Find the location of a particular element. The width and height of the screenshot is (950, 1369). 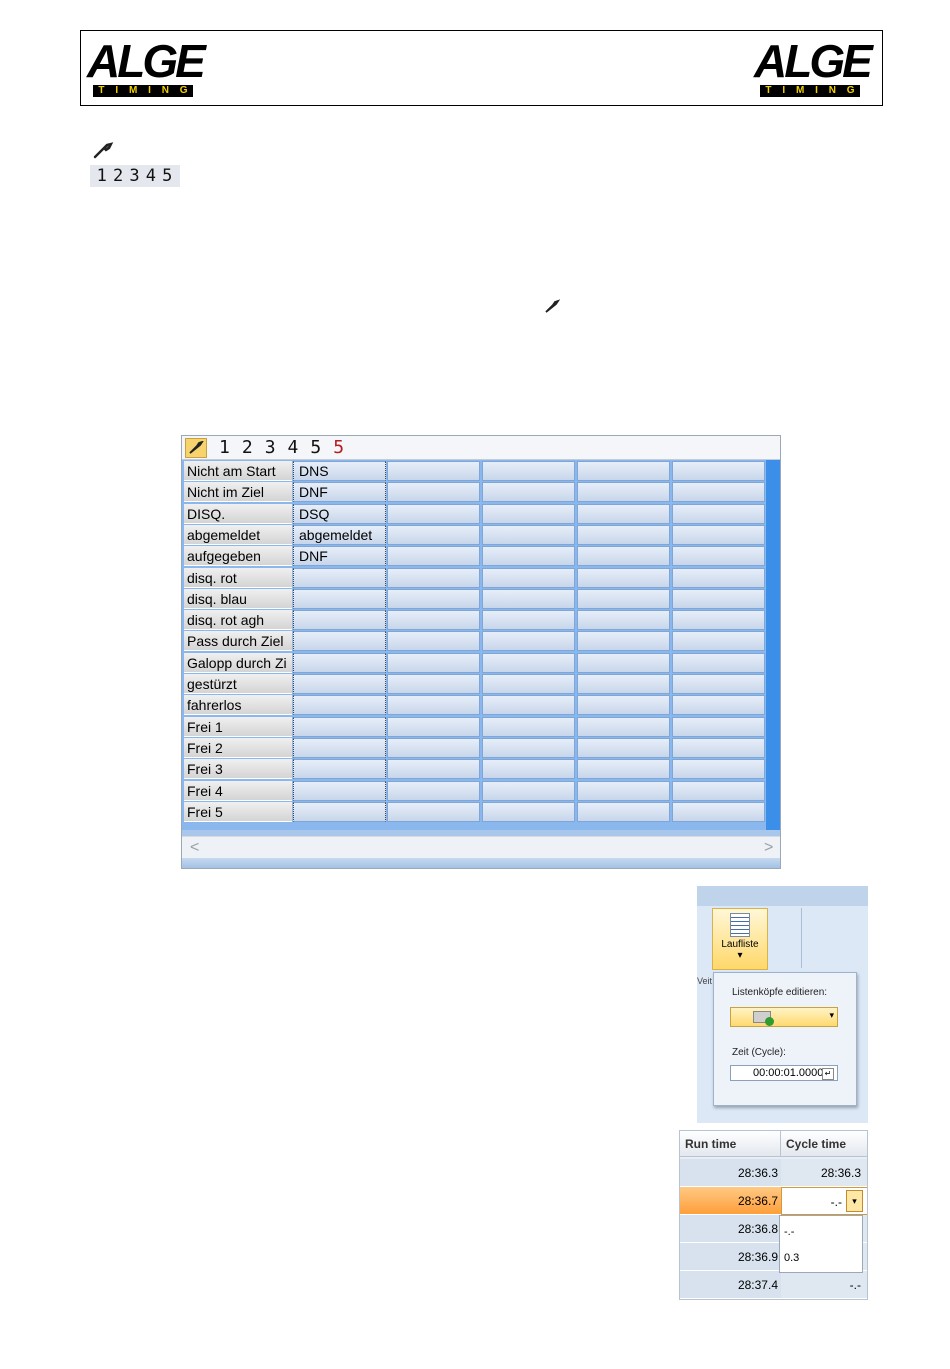

dropdown-option: -.- is located at coordinates (789, 1232).